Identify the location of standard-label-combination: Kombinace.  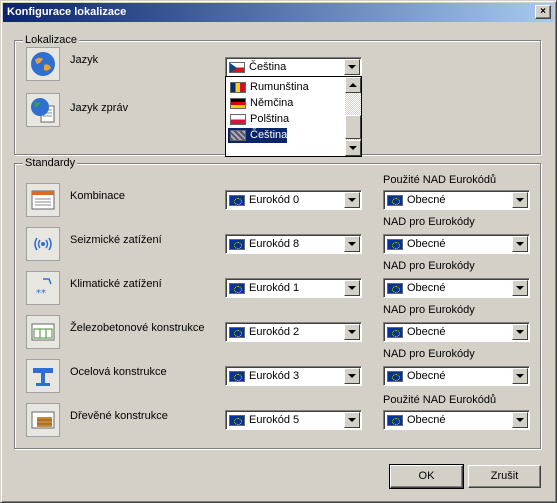
(98, 196).